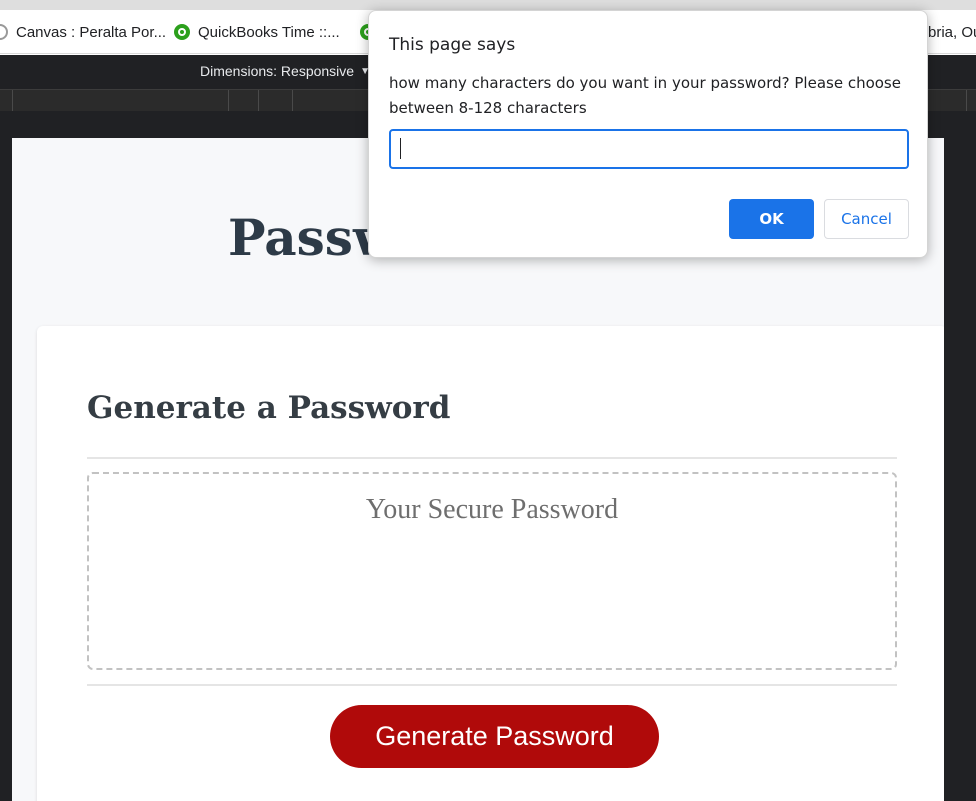 This screenshot has height=801, width=976. What do you see at coordinates (649, 149) in the screenshot?
I see `prompt-input` at bounding box center [649, 149].